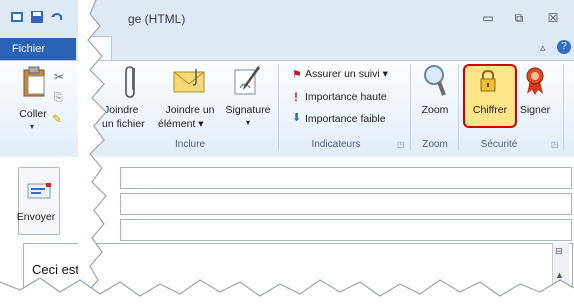  What do you see at coordinates (297, 75) in the screenshot?
I see `flag-icon: ⚑` at bounding box center [297, 75].